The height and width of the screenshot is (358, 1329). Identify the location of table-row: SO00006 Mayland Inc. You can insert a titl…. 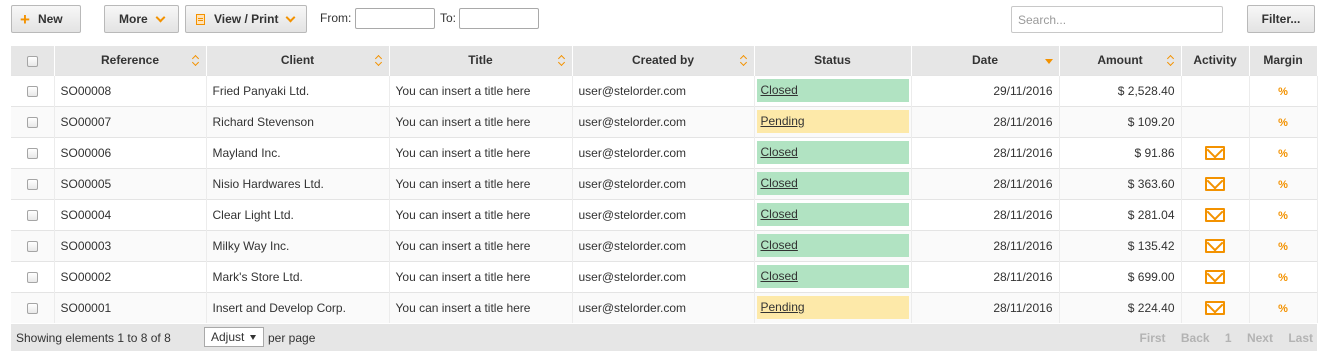
(664, 152).